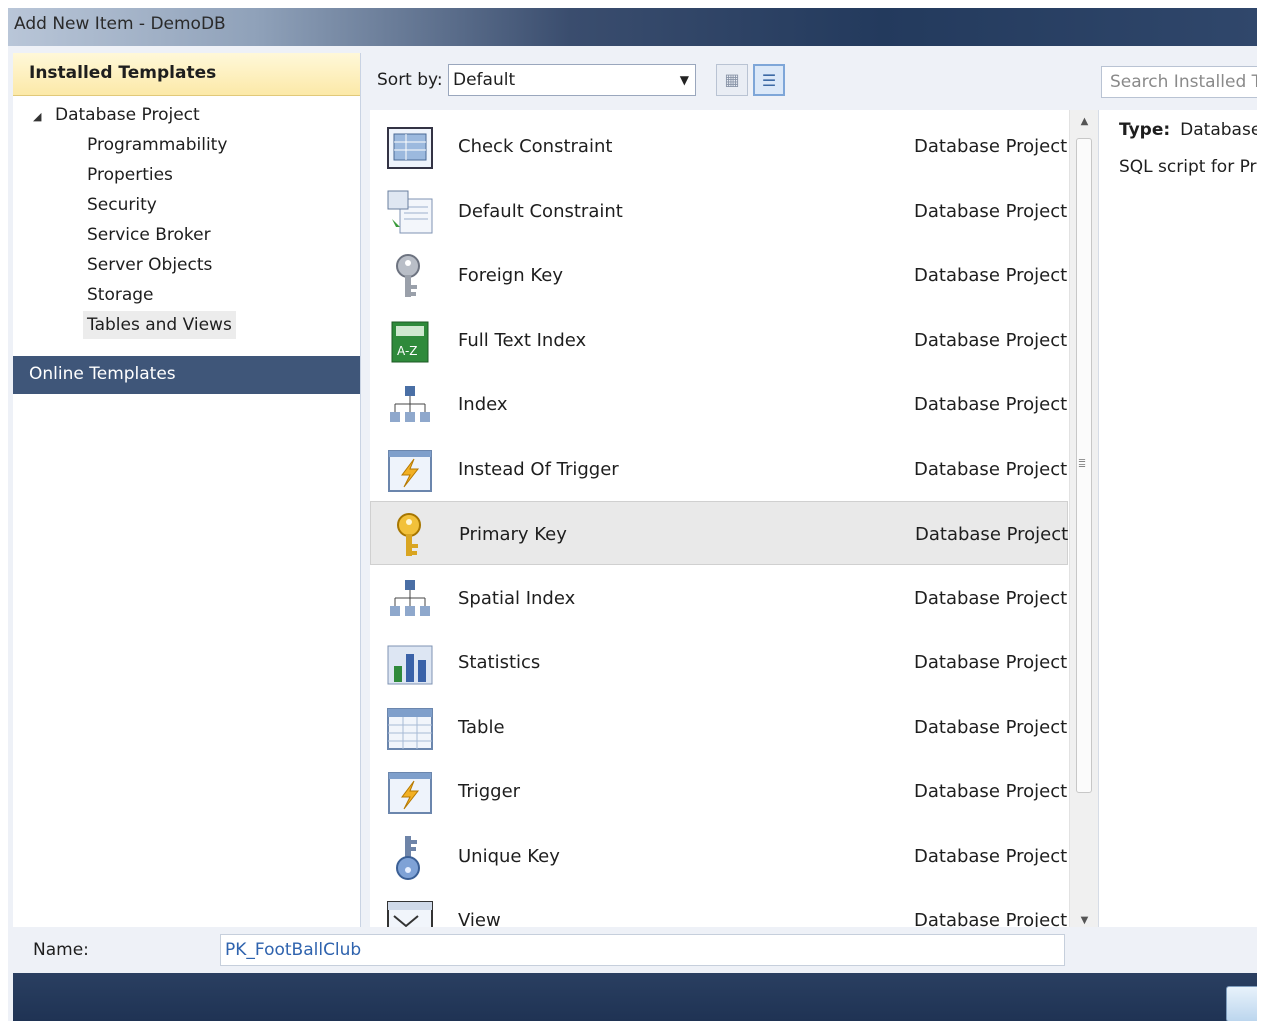 The height and width of the screenshot is (1021, 1265). What do you see at coordinates (1177, 521) in the screenshot?
I see `template-details-pane: Type: Database SQL script for Pri` at bounding box center [1177, 521].